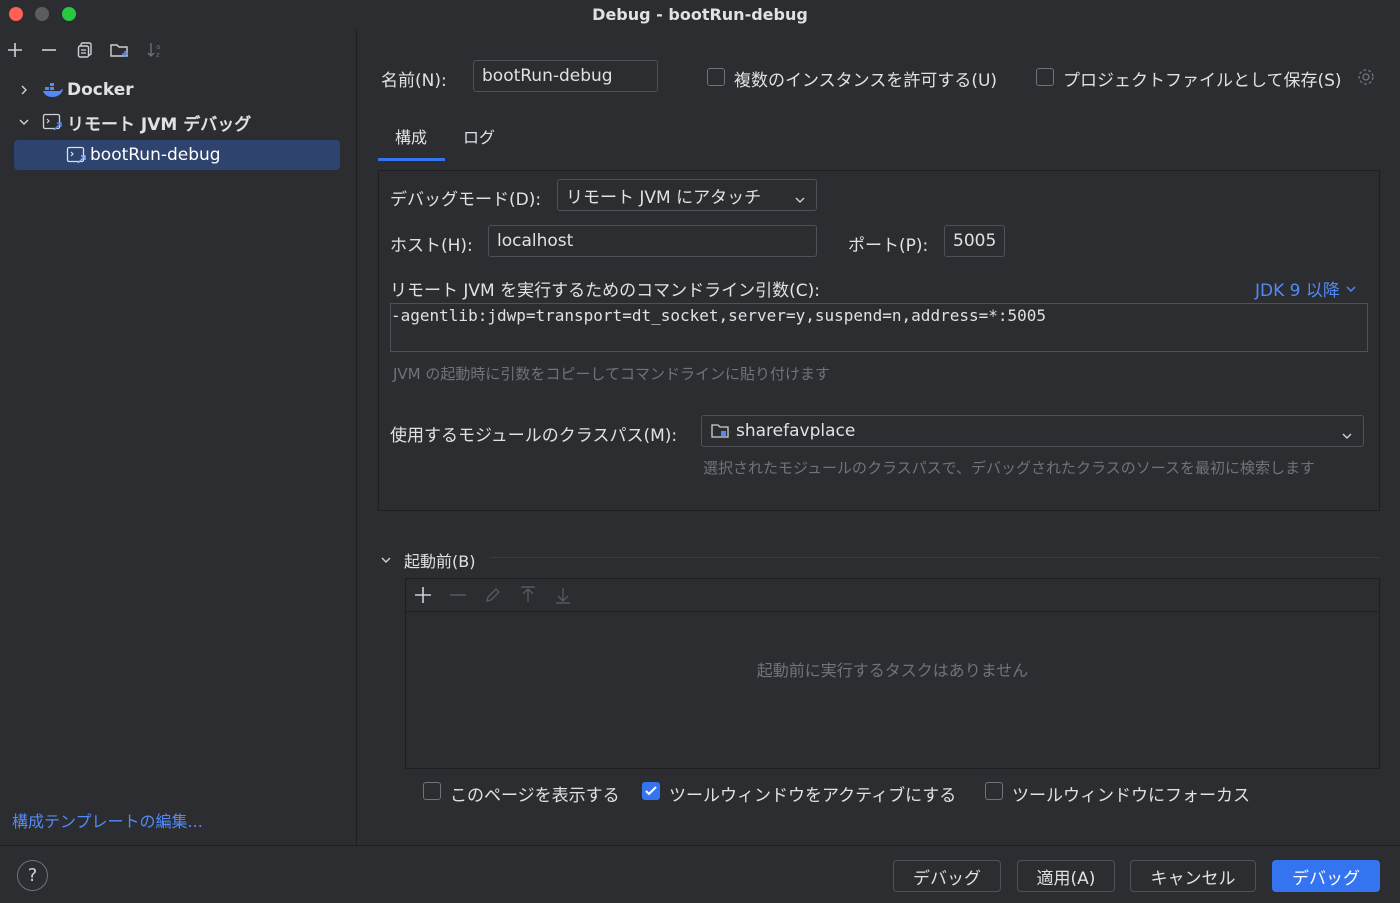  Describe the element at coordinates (605, 291) in the screenshot. I see `cmdline-label: リモート JVM を実行するためのコマンドライン引数(C):` at that location.